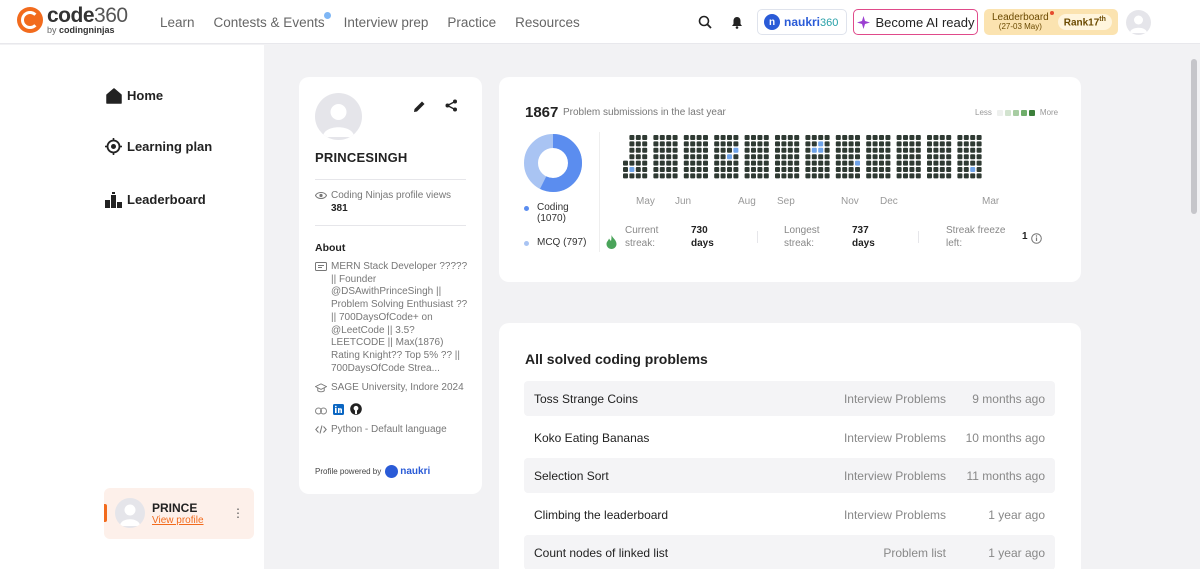 The width and height of the screenshot is (1200, 569). What do you see at coordinates (1138, 22) in the screenshot?
I see `user-avatar` at bounding box center [1138, 22].